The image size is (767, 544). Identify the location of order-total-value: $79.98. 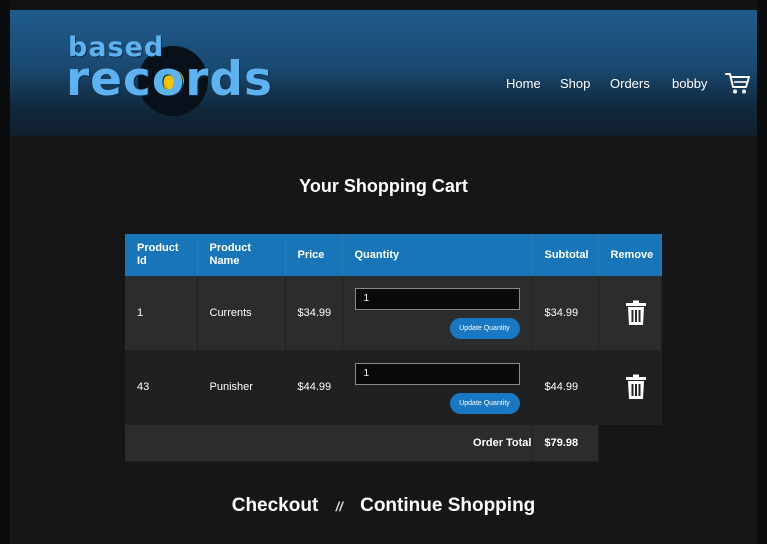
(565, 443).